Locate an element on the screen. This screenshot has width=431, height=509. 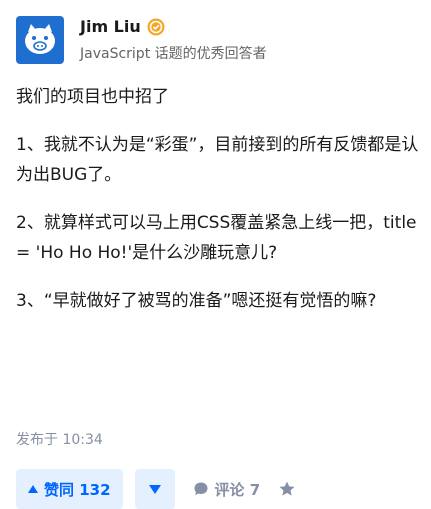
paragraph: 1、我就不认为是“彩蛋”，目前接到的所有反馈都是认为出BUG了。 is located at coordinates (217, 160).